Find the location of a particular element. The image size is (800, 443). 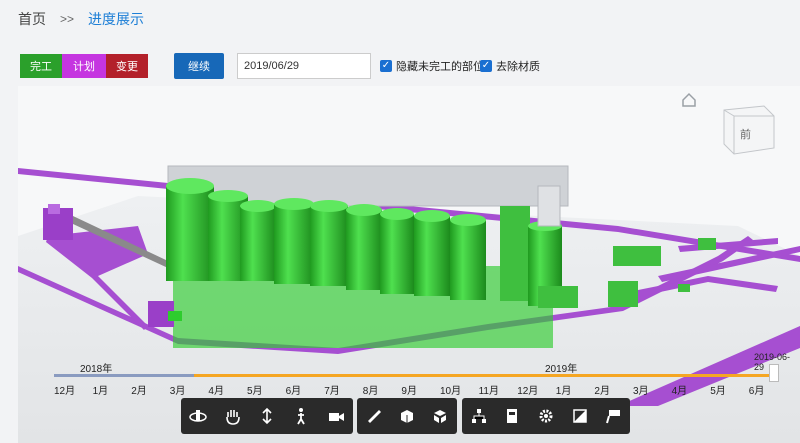

toolbar-tools is located at coordinates (407, 416).